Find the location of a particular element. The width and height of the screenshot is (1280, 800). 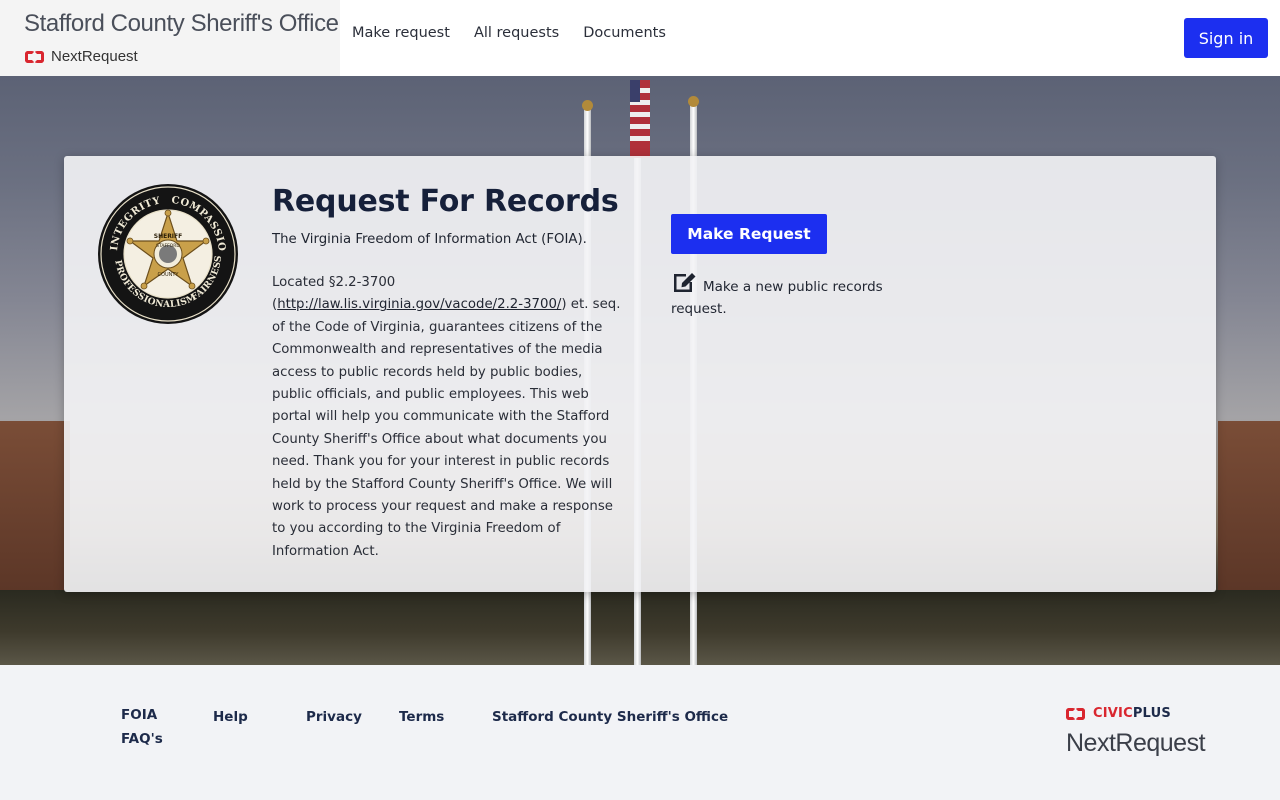

footer-link-terms: Terms is located at coordinates (421, 717).